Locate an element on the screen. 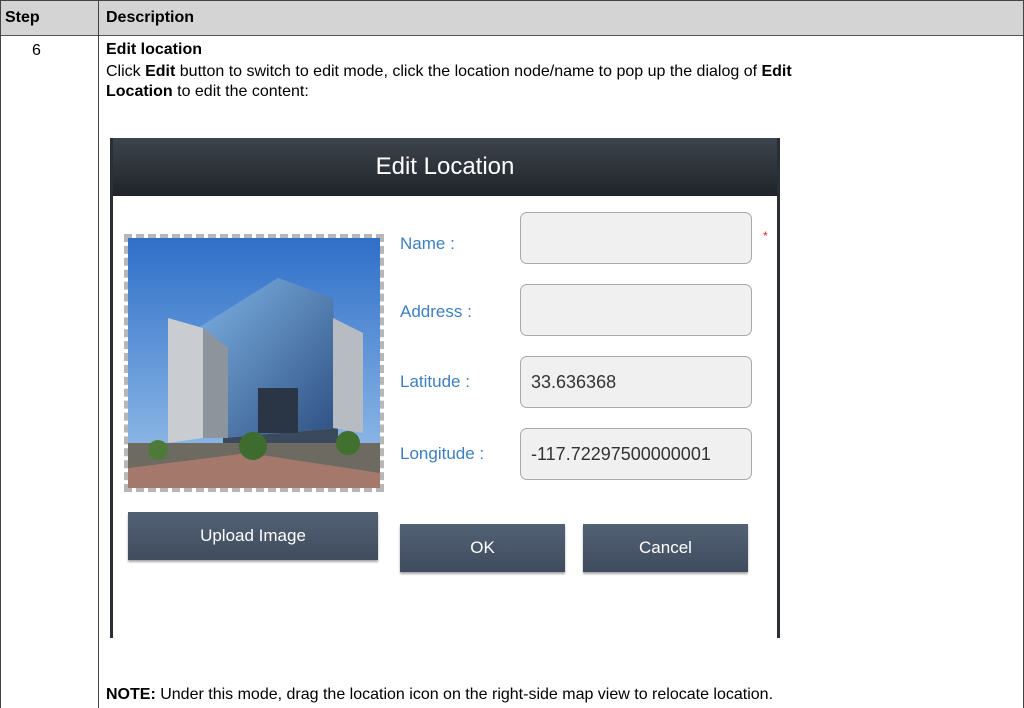  location-image is located at coordinates (254, 363).